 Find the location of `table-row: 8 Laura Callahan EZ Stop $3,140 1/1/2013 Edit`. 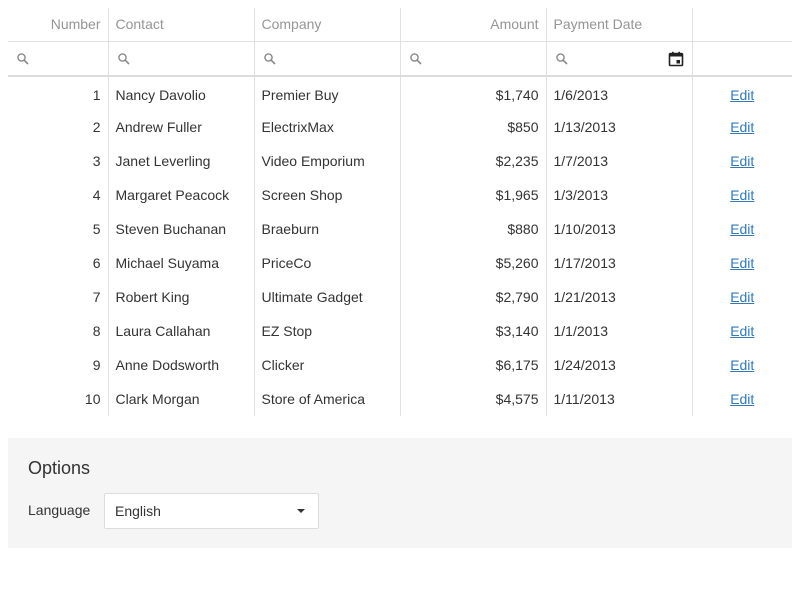

table-row: 8 Laura Callahan EZ Stop $3,140 1/1/2013 Edit is located at coordinates (400, 331).